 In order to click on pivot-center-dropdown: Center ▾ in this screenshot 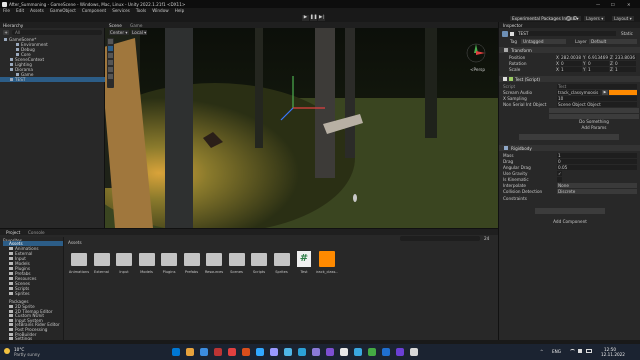, I will do `click(119, 33)`.